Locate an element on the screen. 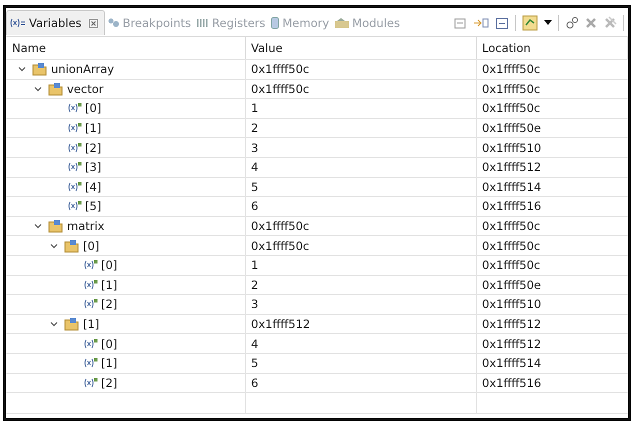  value-cell: 0x1ffff512 is located at coordinates (361, 324).